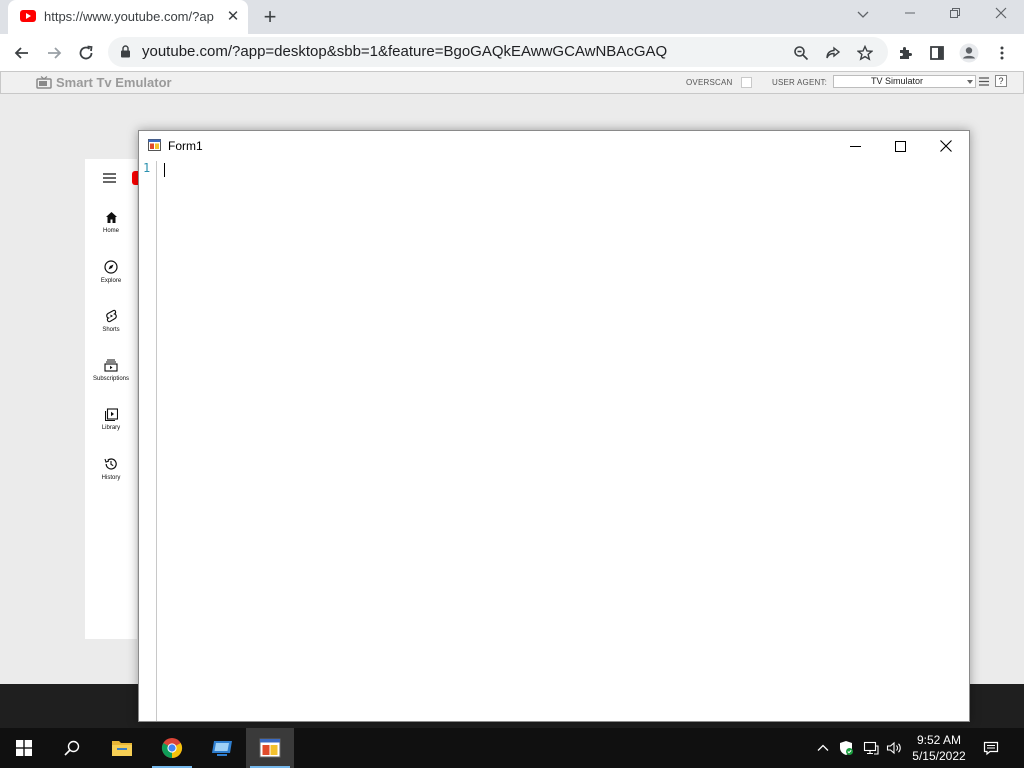  I want to click on nav-item-home: Home, so click(111, 231).